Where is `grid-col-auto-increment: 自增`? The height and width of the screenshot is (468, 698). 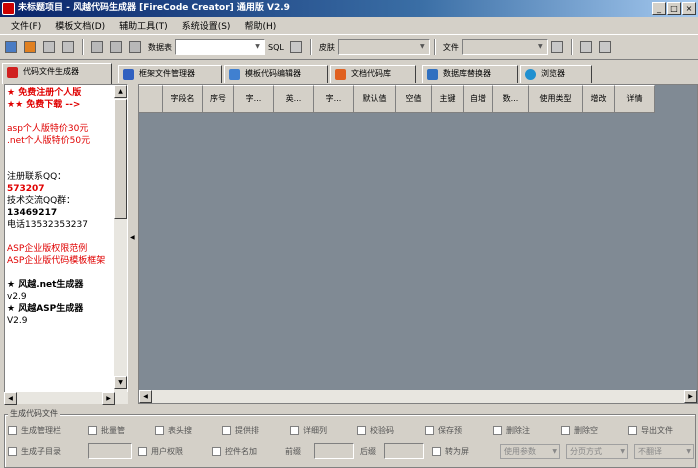
grid-col-auto-increment: 自增 is located at coordinates (478, 99).